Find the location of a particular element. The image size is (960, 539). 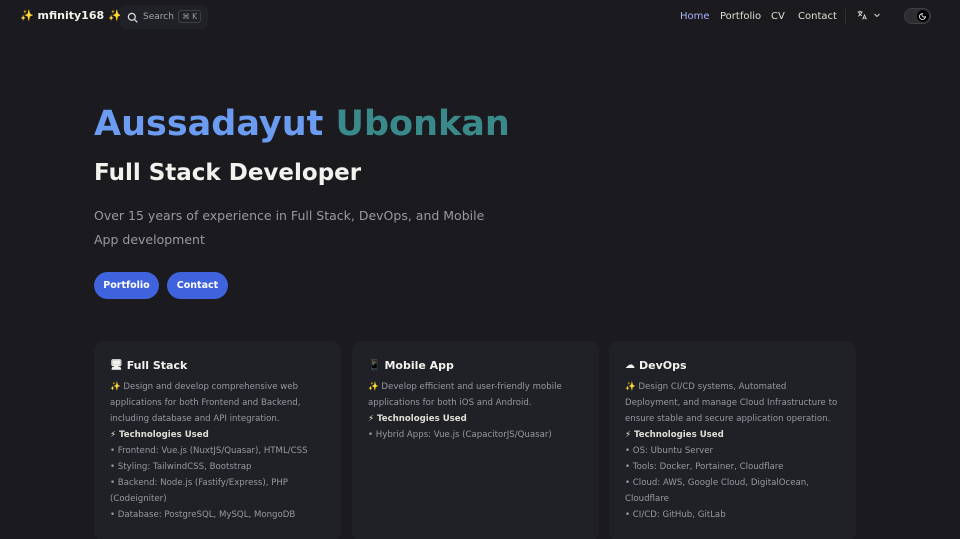

nav-link-contact: Contact is located at coordinates (817, 16).